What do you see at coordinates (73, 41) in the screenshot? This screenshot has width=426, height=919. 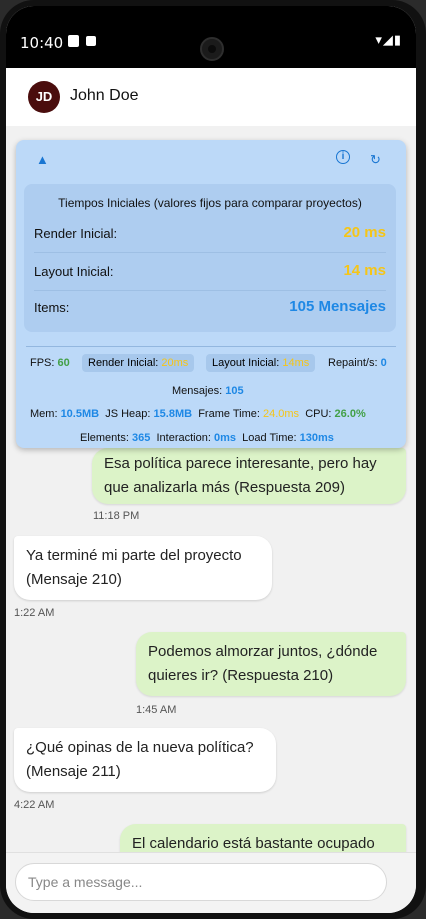 I see `sd-card-icon` at bounding box center [73, 41].